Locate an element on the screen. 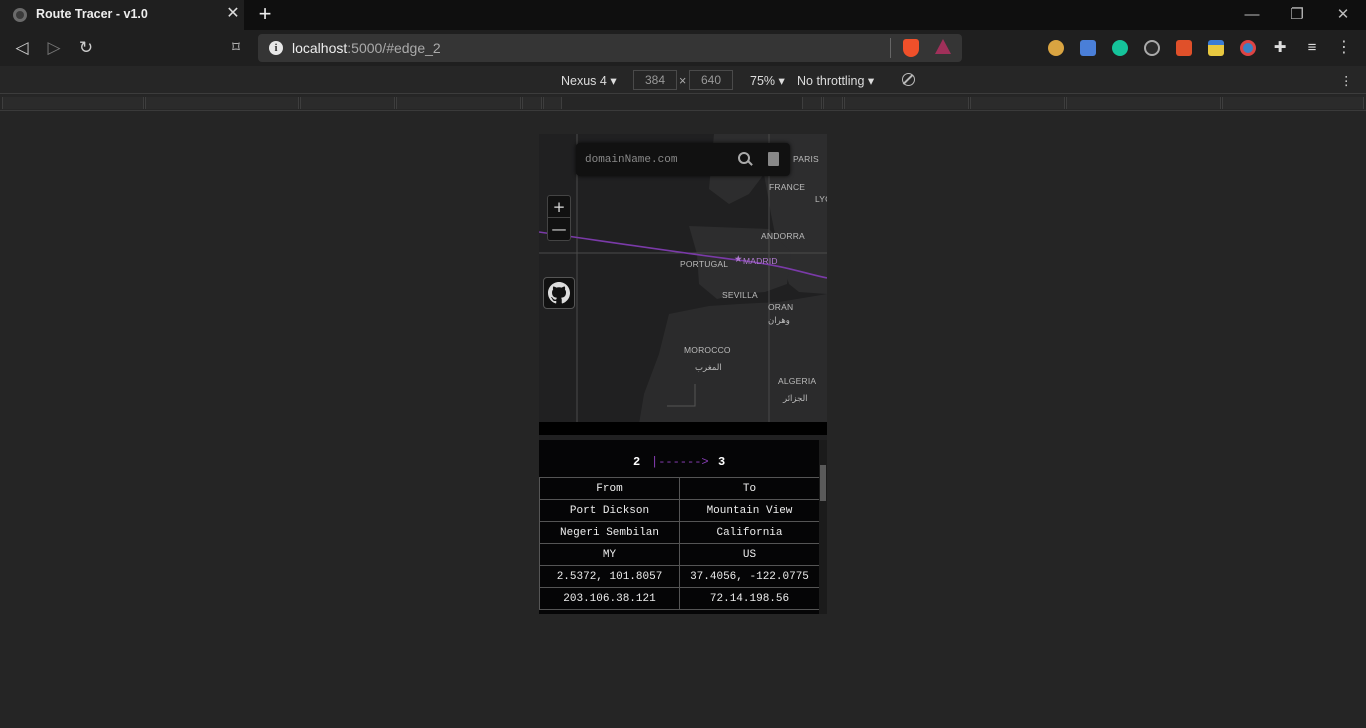 The width and height of the screenshot is (1366, 728). translate-icon is located at coordinates (1088, 48).